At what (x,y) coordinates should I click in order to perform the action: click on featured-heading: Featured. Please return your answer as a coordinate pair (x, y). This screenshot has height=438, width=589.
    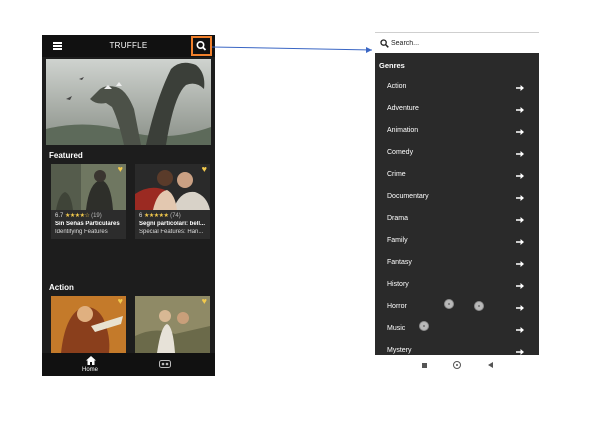
    Looking at the image, I should click on (66, 155).